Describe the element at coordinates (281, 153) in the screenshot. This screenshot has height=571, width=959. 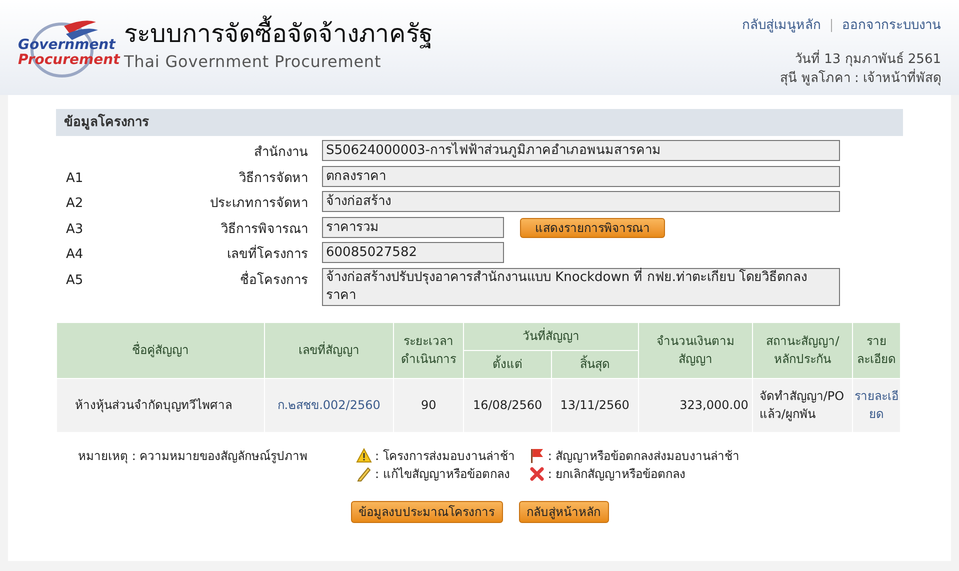
I see `field-label: สำนักงาน` at that location.